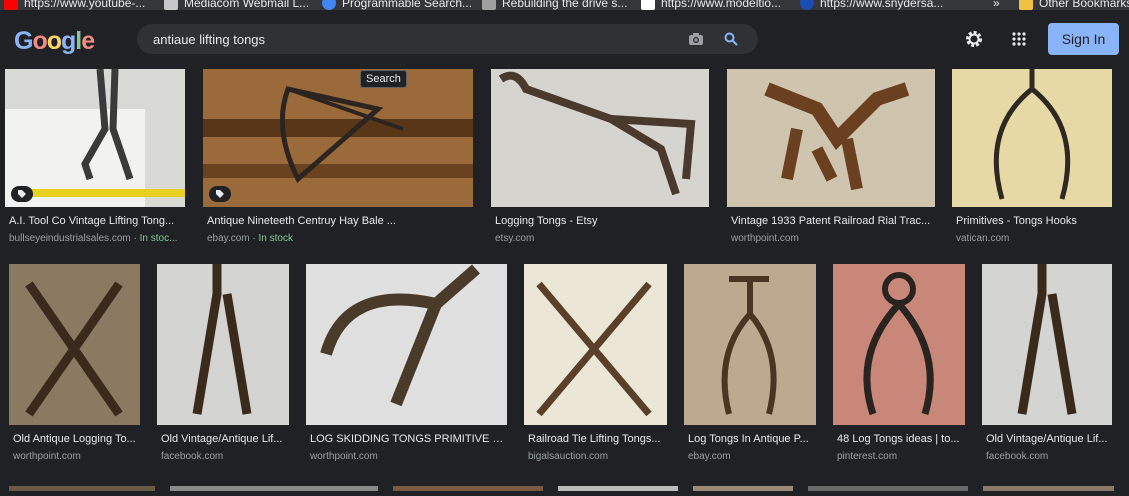 The height and width of the screenshot is (496, 1129). I want to click on mail-icon, so click(171, 5).